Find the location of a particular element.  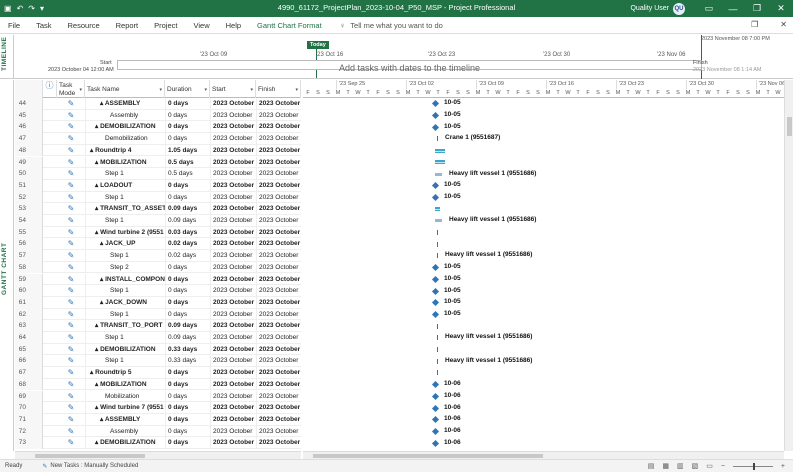

row-id: 54 is located at coordinates (29, 221).